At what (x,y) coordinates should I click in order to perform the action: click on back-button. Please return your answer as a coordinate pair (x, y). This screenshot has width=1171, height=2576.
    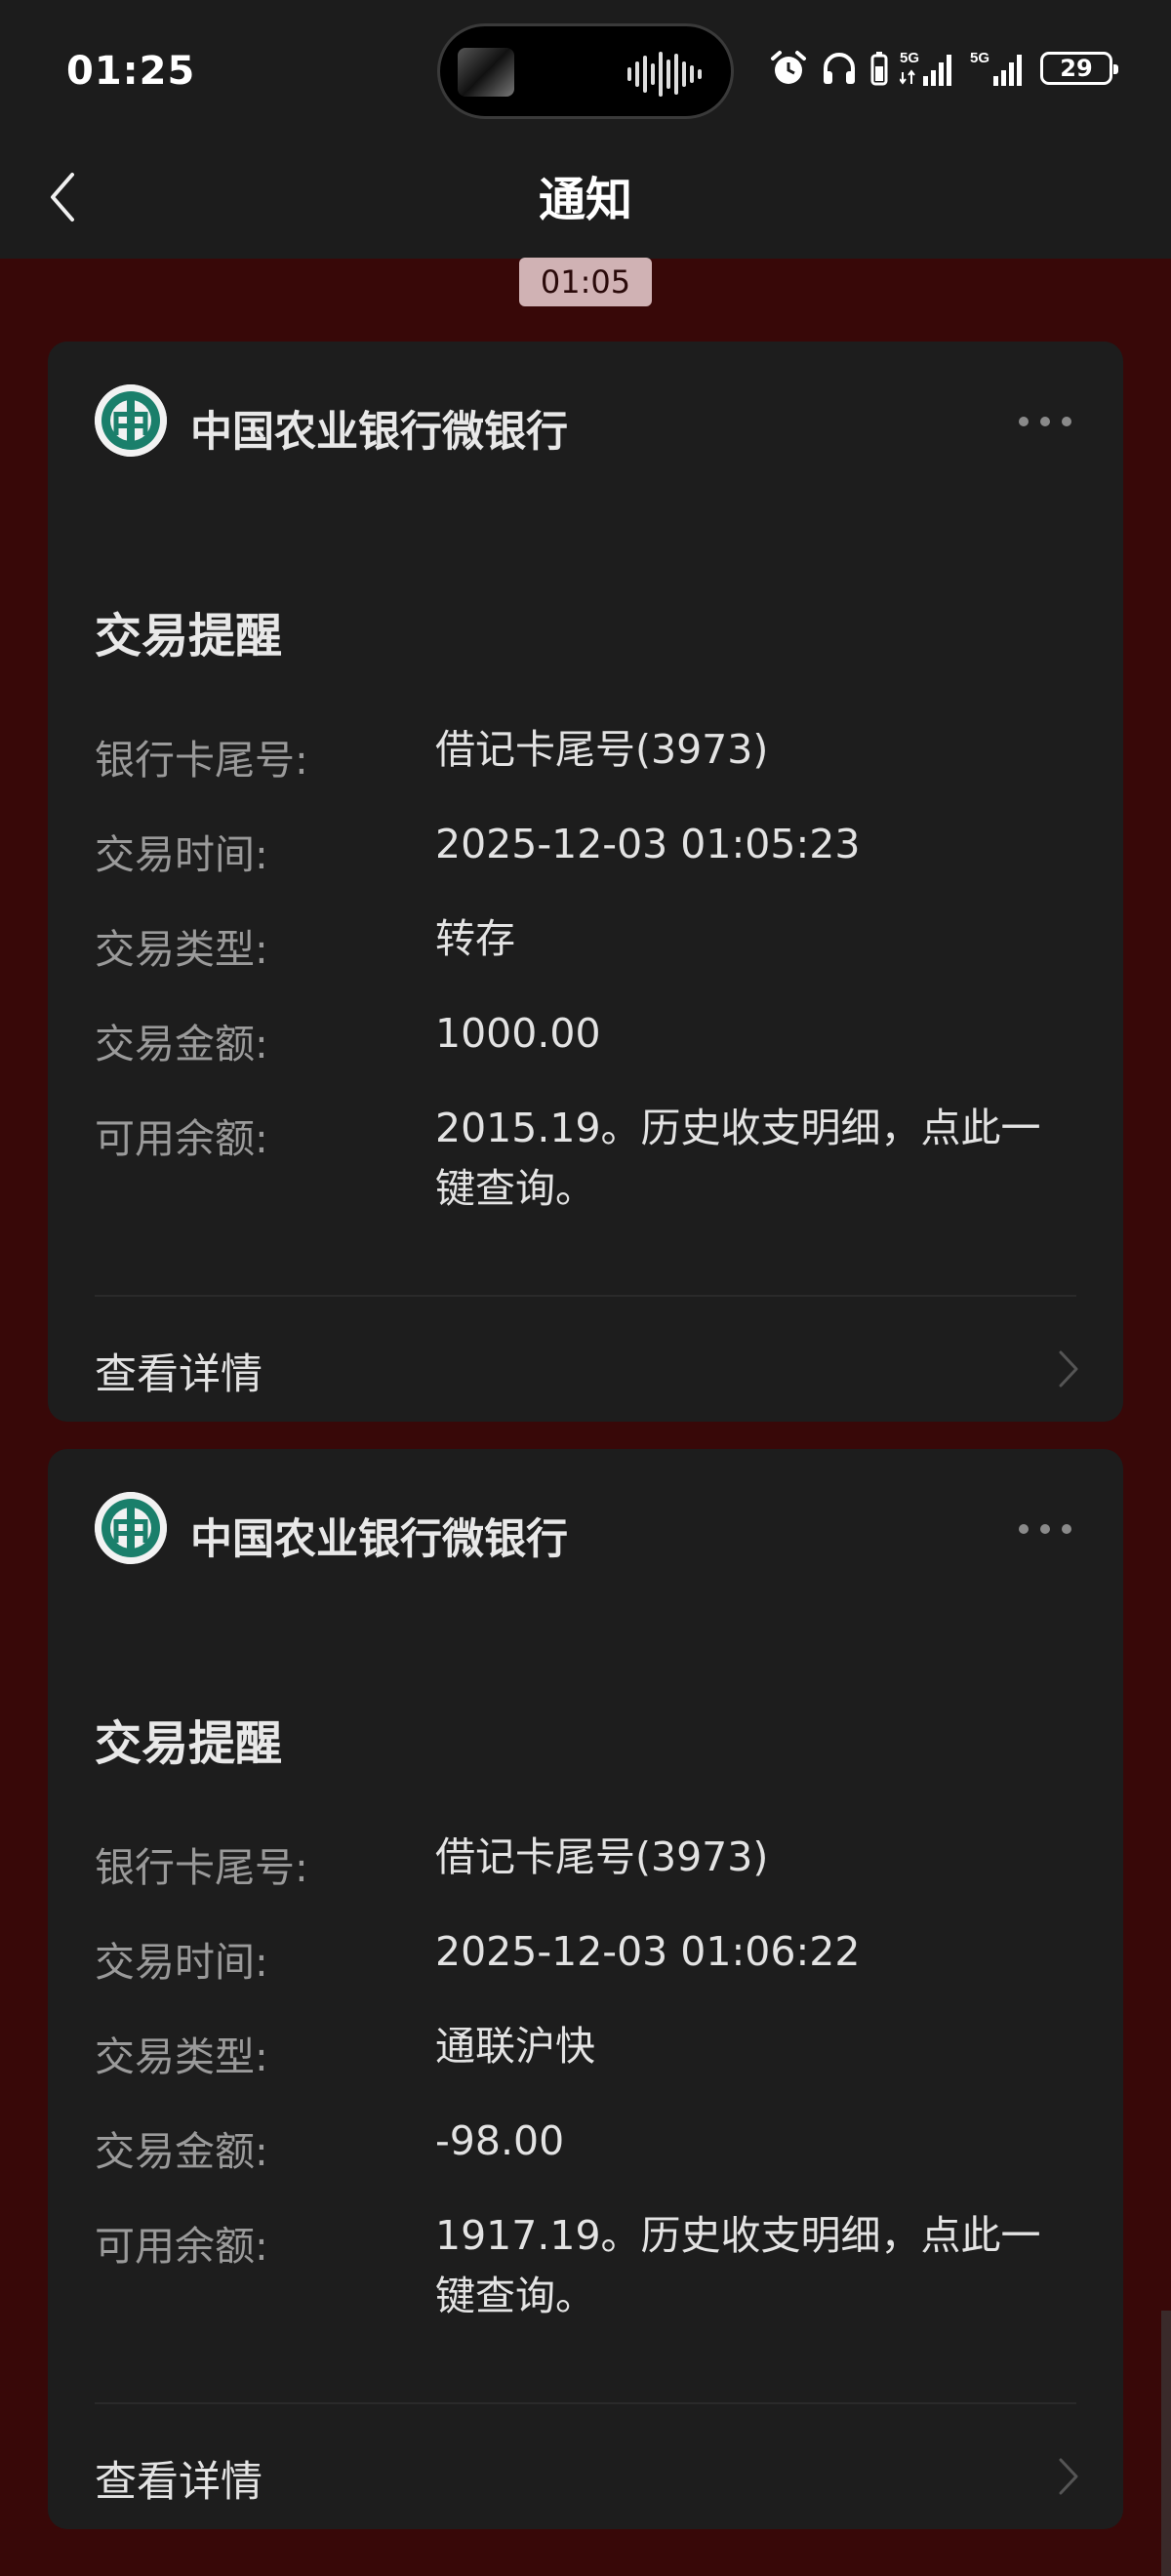
    Looking at the image, I should click on (82, 197).